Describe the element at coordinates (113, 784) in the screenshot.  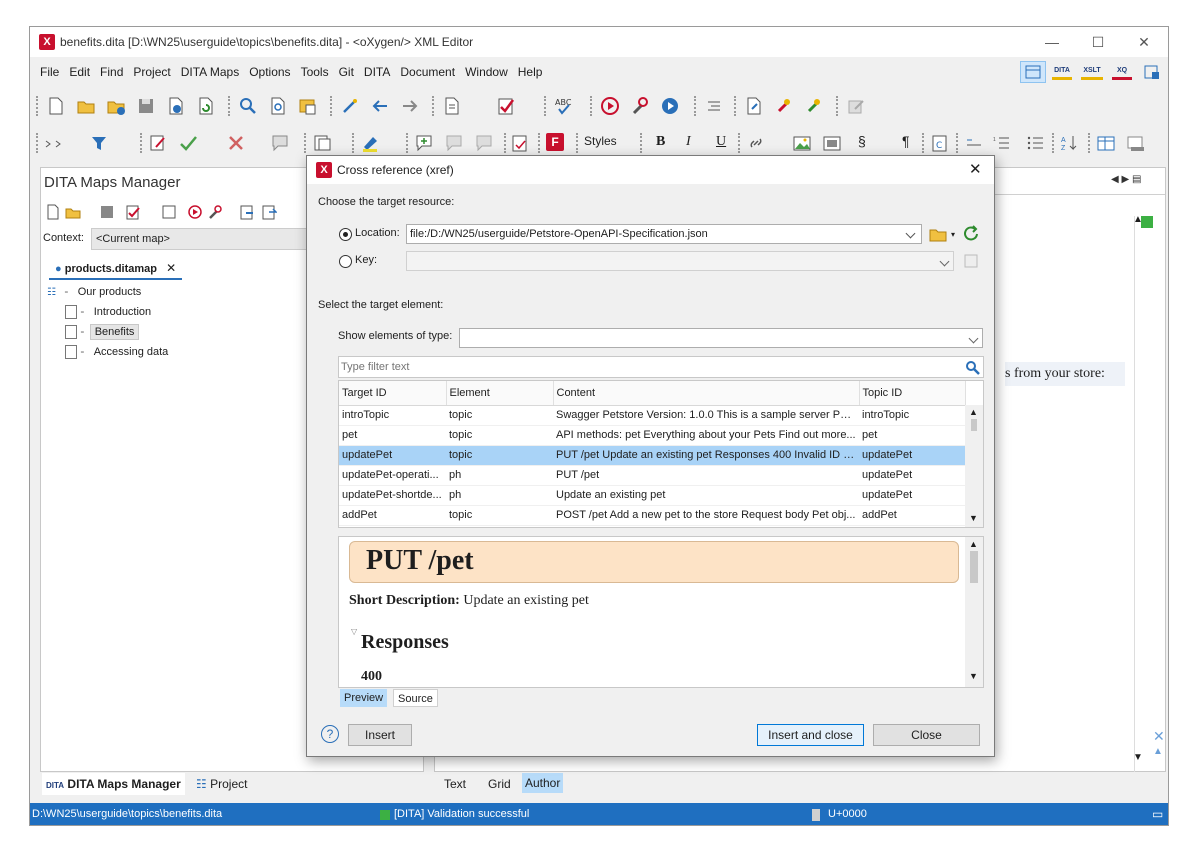
I see `tab-dita-maps-manager: DITA DITA Maps Manager` at that location.